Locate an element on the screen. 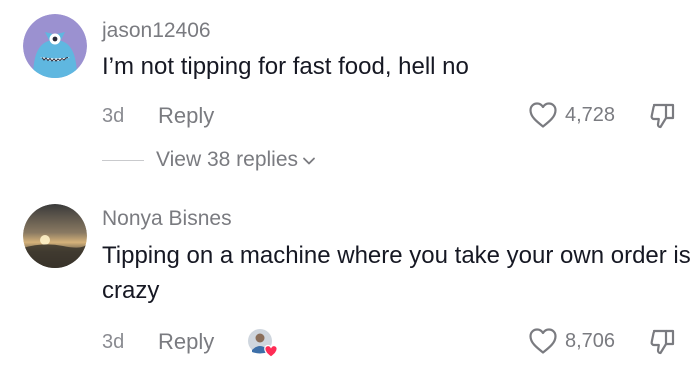  view-replies-label: View 38 replies is located at coordinates (227, 159).